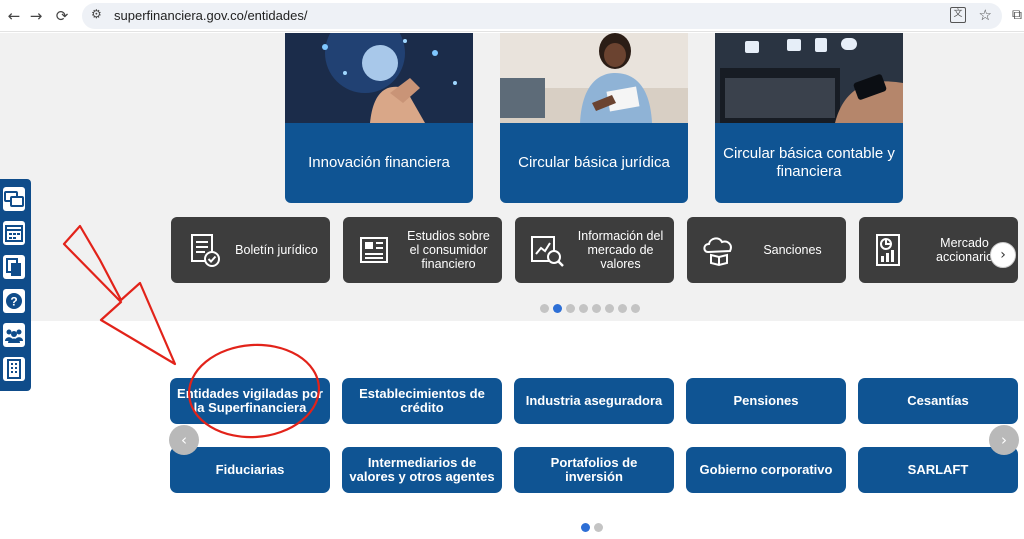 The height and width of the screenshot is (539, 1024). Describe the element at coordinates (809, 163) in the screenshot. I see `card-label: Circular básica contable y financiera` at that location.